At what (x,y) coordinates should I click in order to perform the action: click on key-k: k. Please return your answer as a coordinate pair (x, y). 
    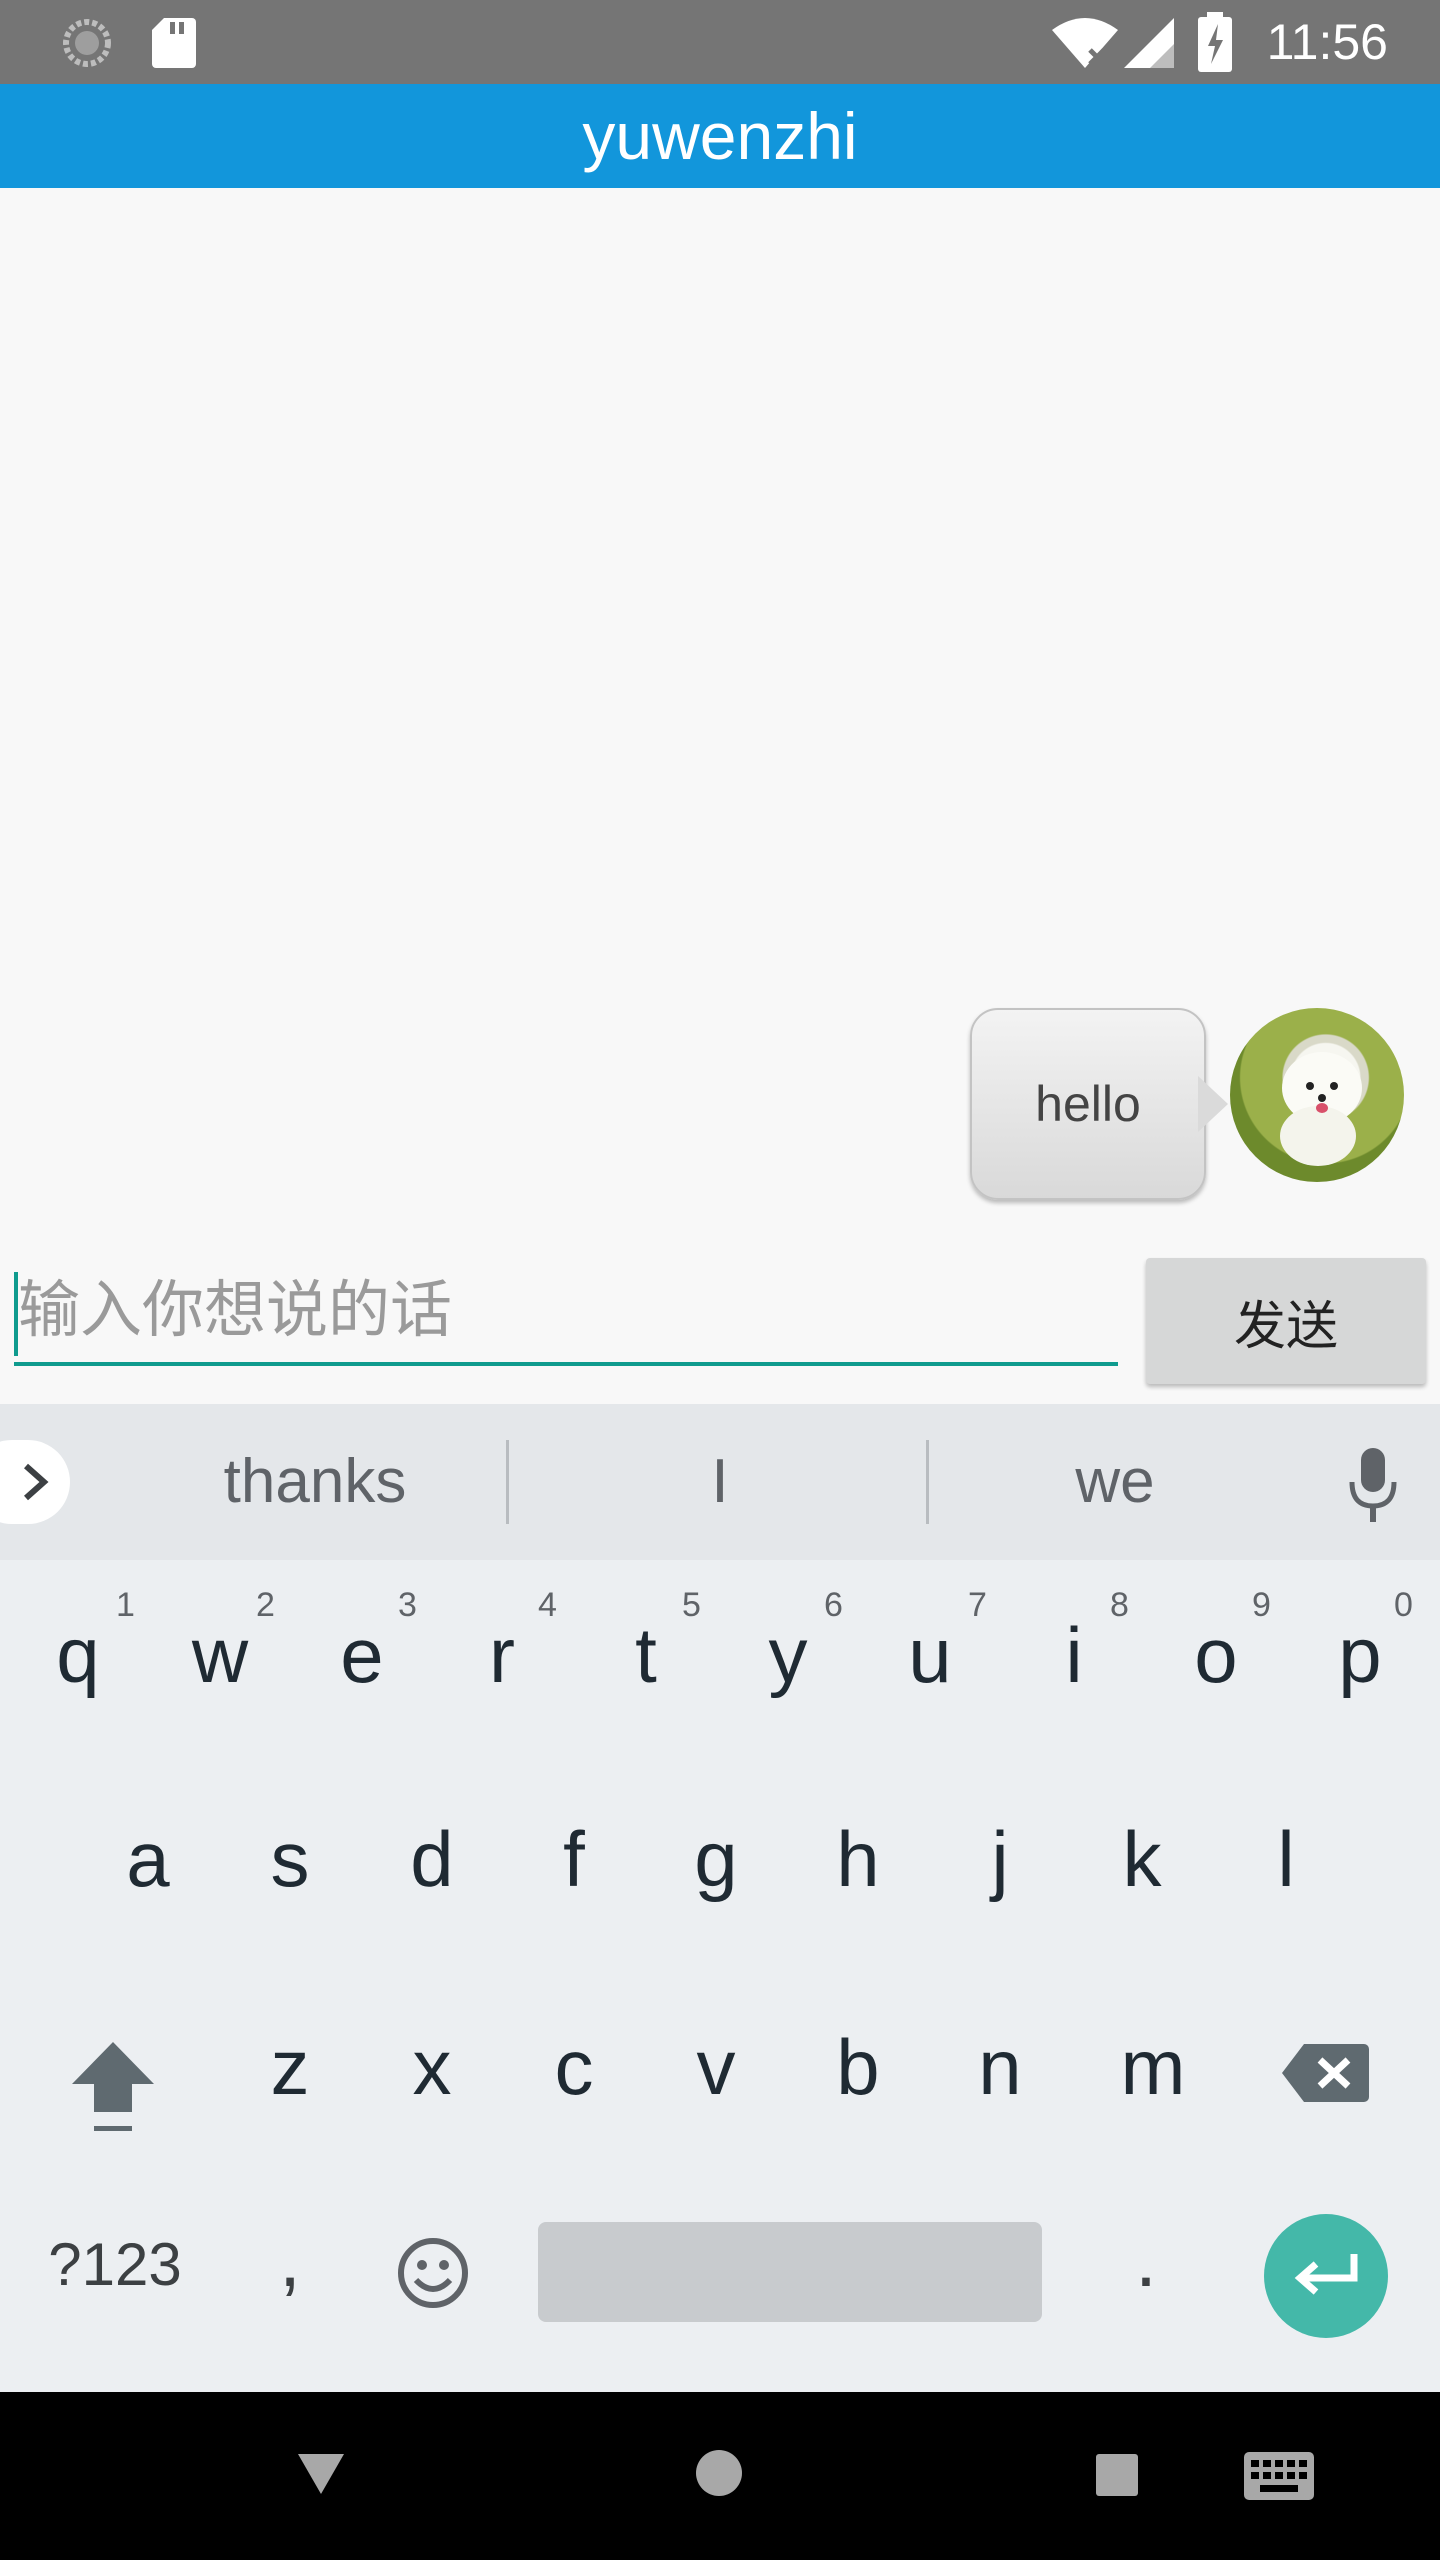
    Looking at the image, I should click on (1142, 1859).